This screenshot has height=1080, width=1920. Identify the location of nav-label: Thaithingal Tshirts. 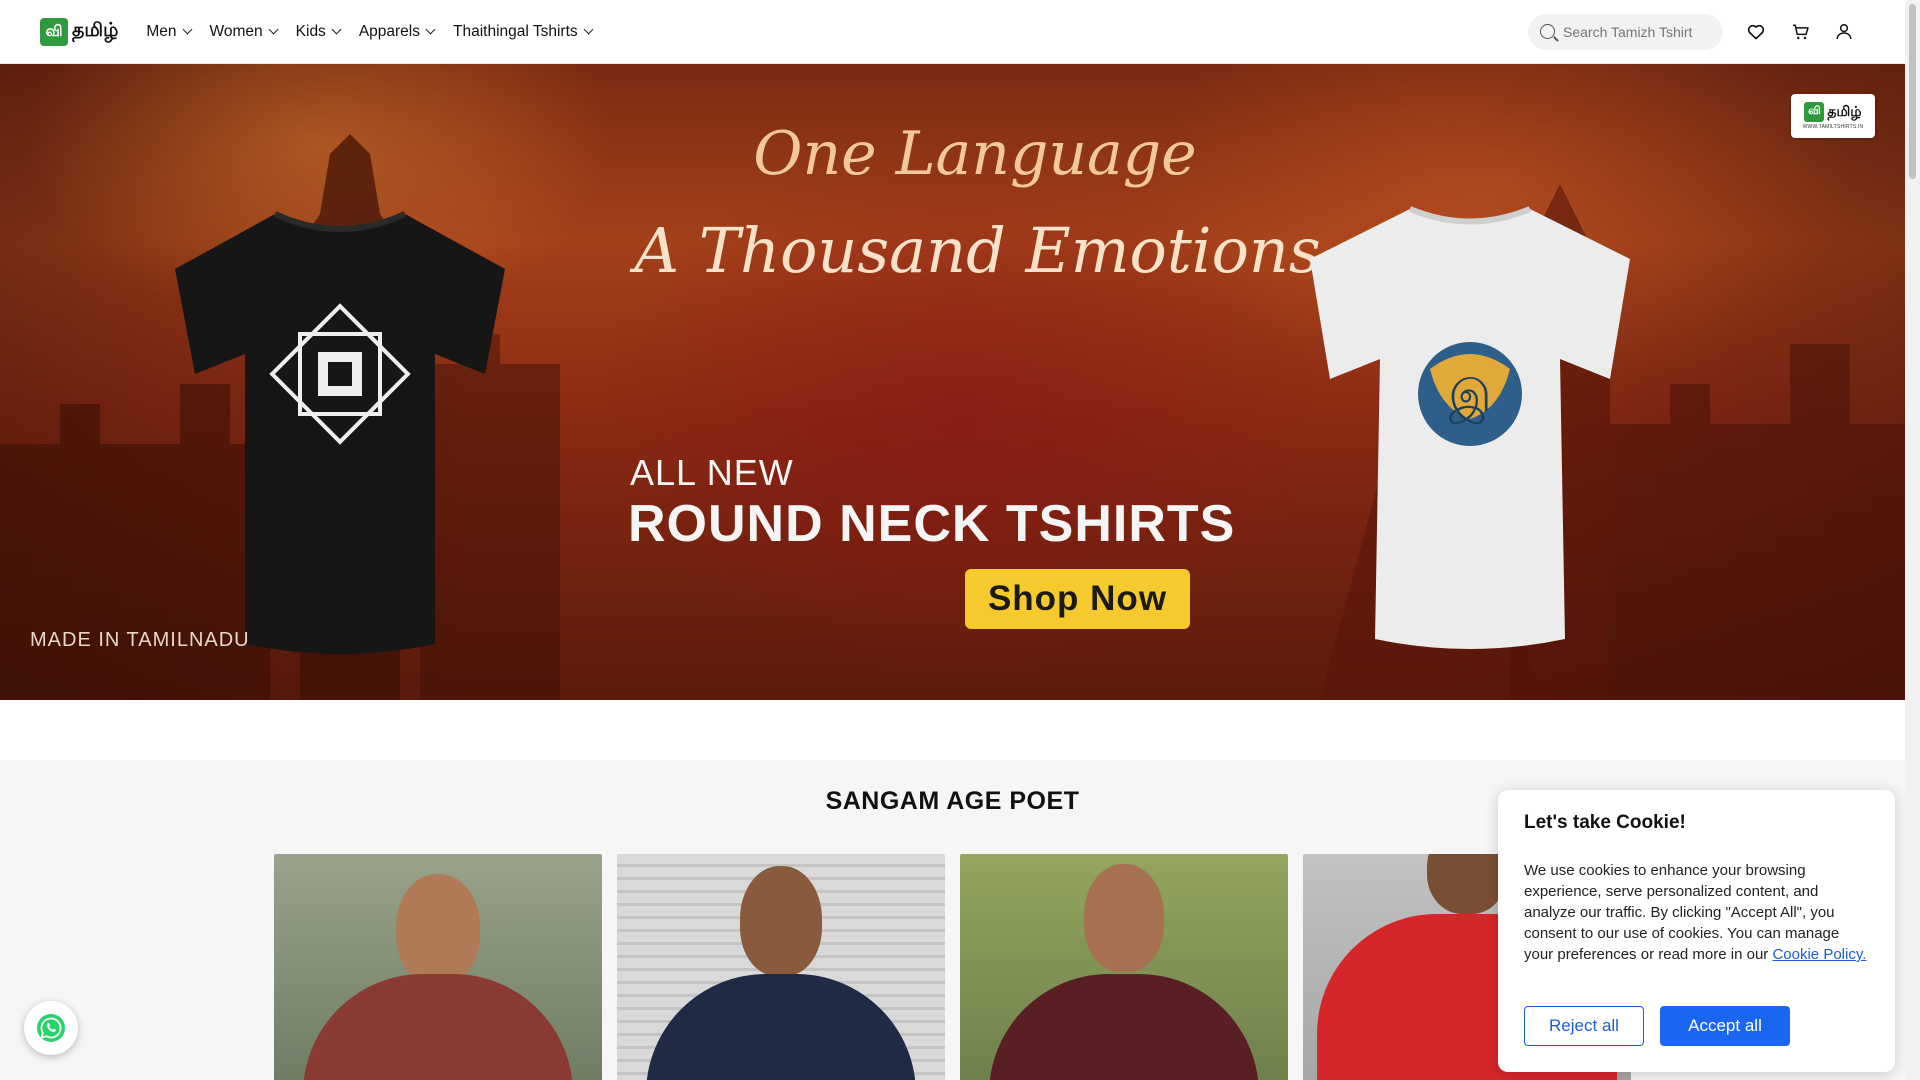
(515, 31).